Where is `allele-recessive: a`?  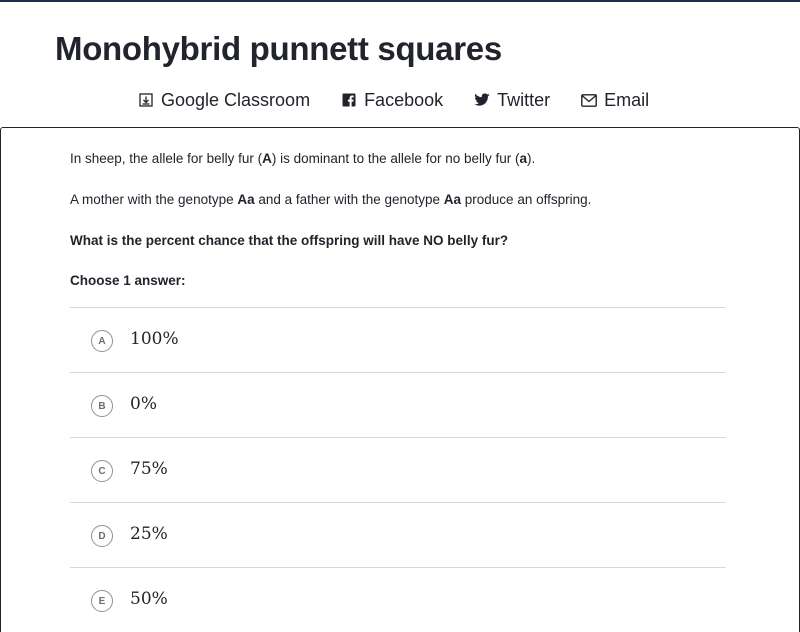
allele-recessive: a is located at coordinates (523, 158).